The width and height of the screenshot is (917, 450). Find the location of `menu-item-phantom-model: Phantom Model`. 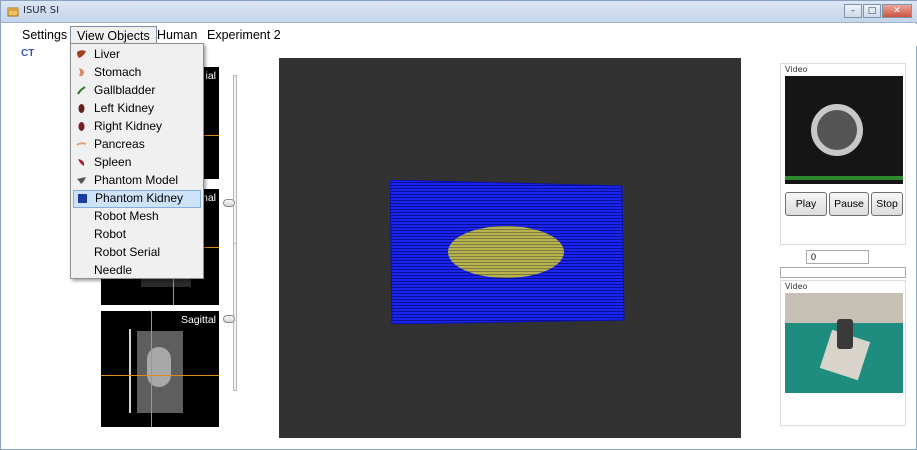

menu-item-phantom-model: Phantom Model is located at coordinates (137, 181).